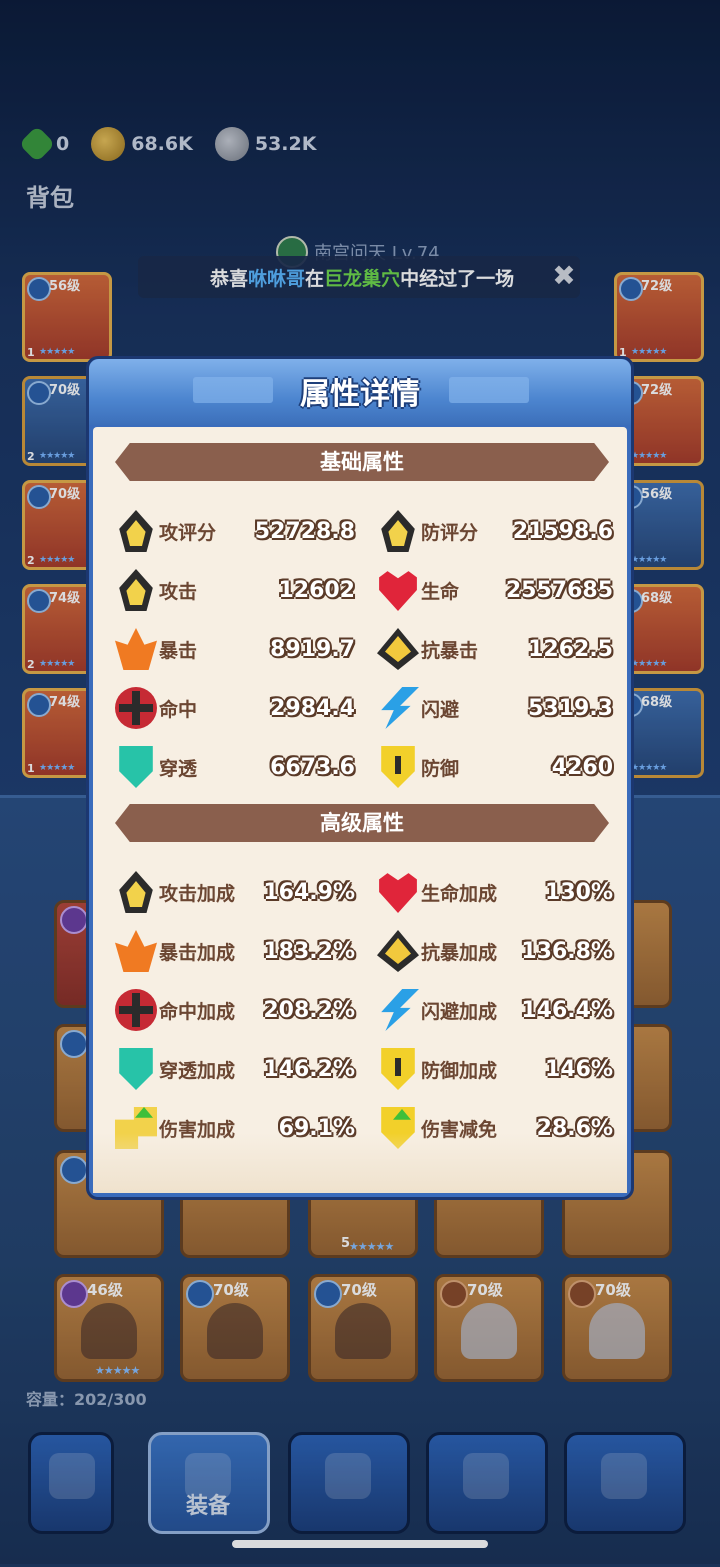 Image resolution: width=720 pixels, height=1567 pixels. I want to click on stat-value: 4260, so click(582, 767).